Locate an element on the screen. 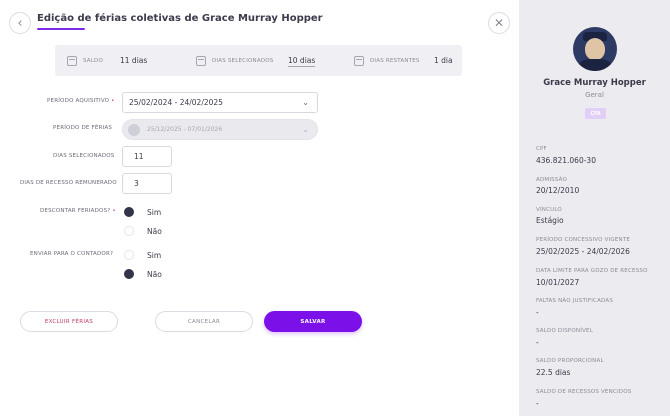  info-label: SALDO DISPONÍVEL is located at coordinates (564, 331).